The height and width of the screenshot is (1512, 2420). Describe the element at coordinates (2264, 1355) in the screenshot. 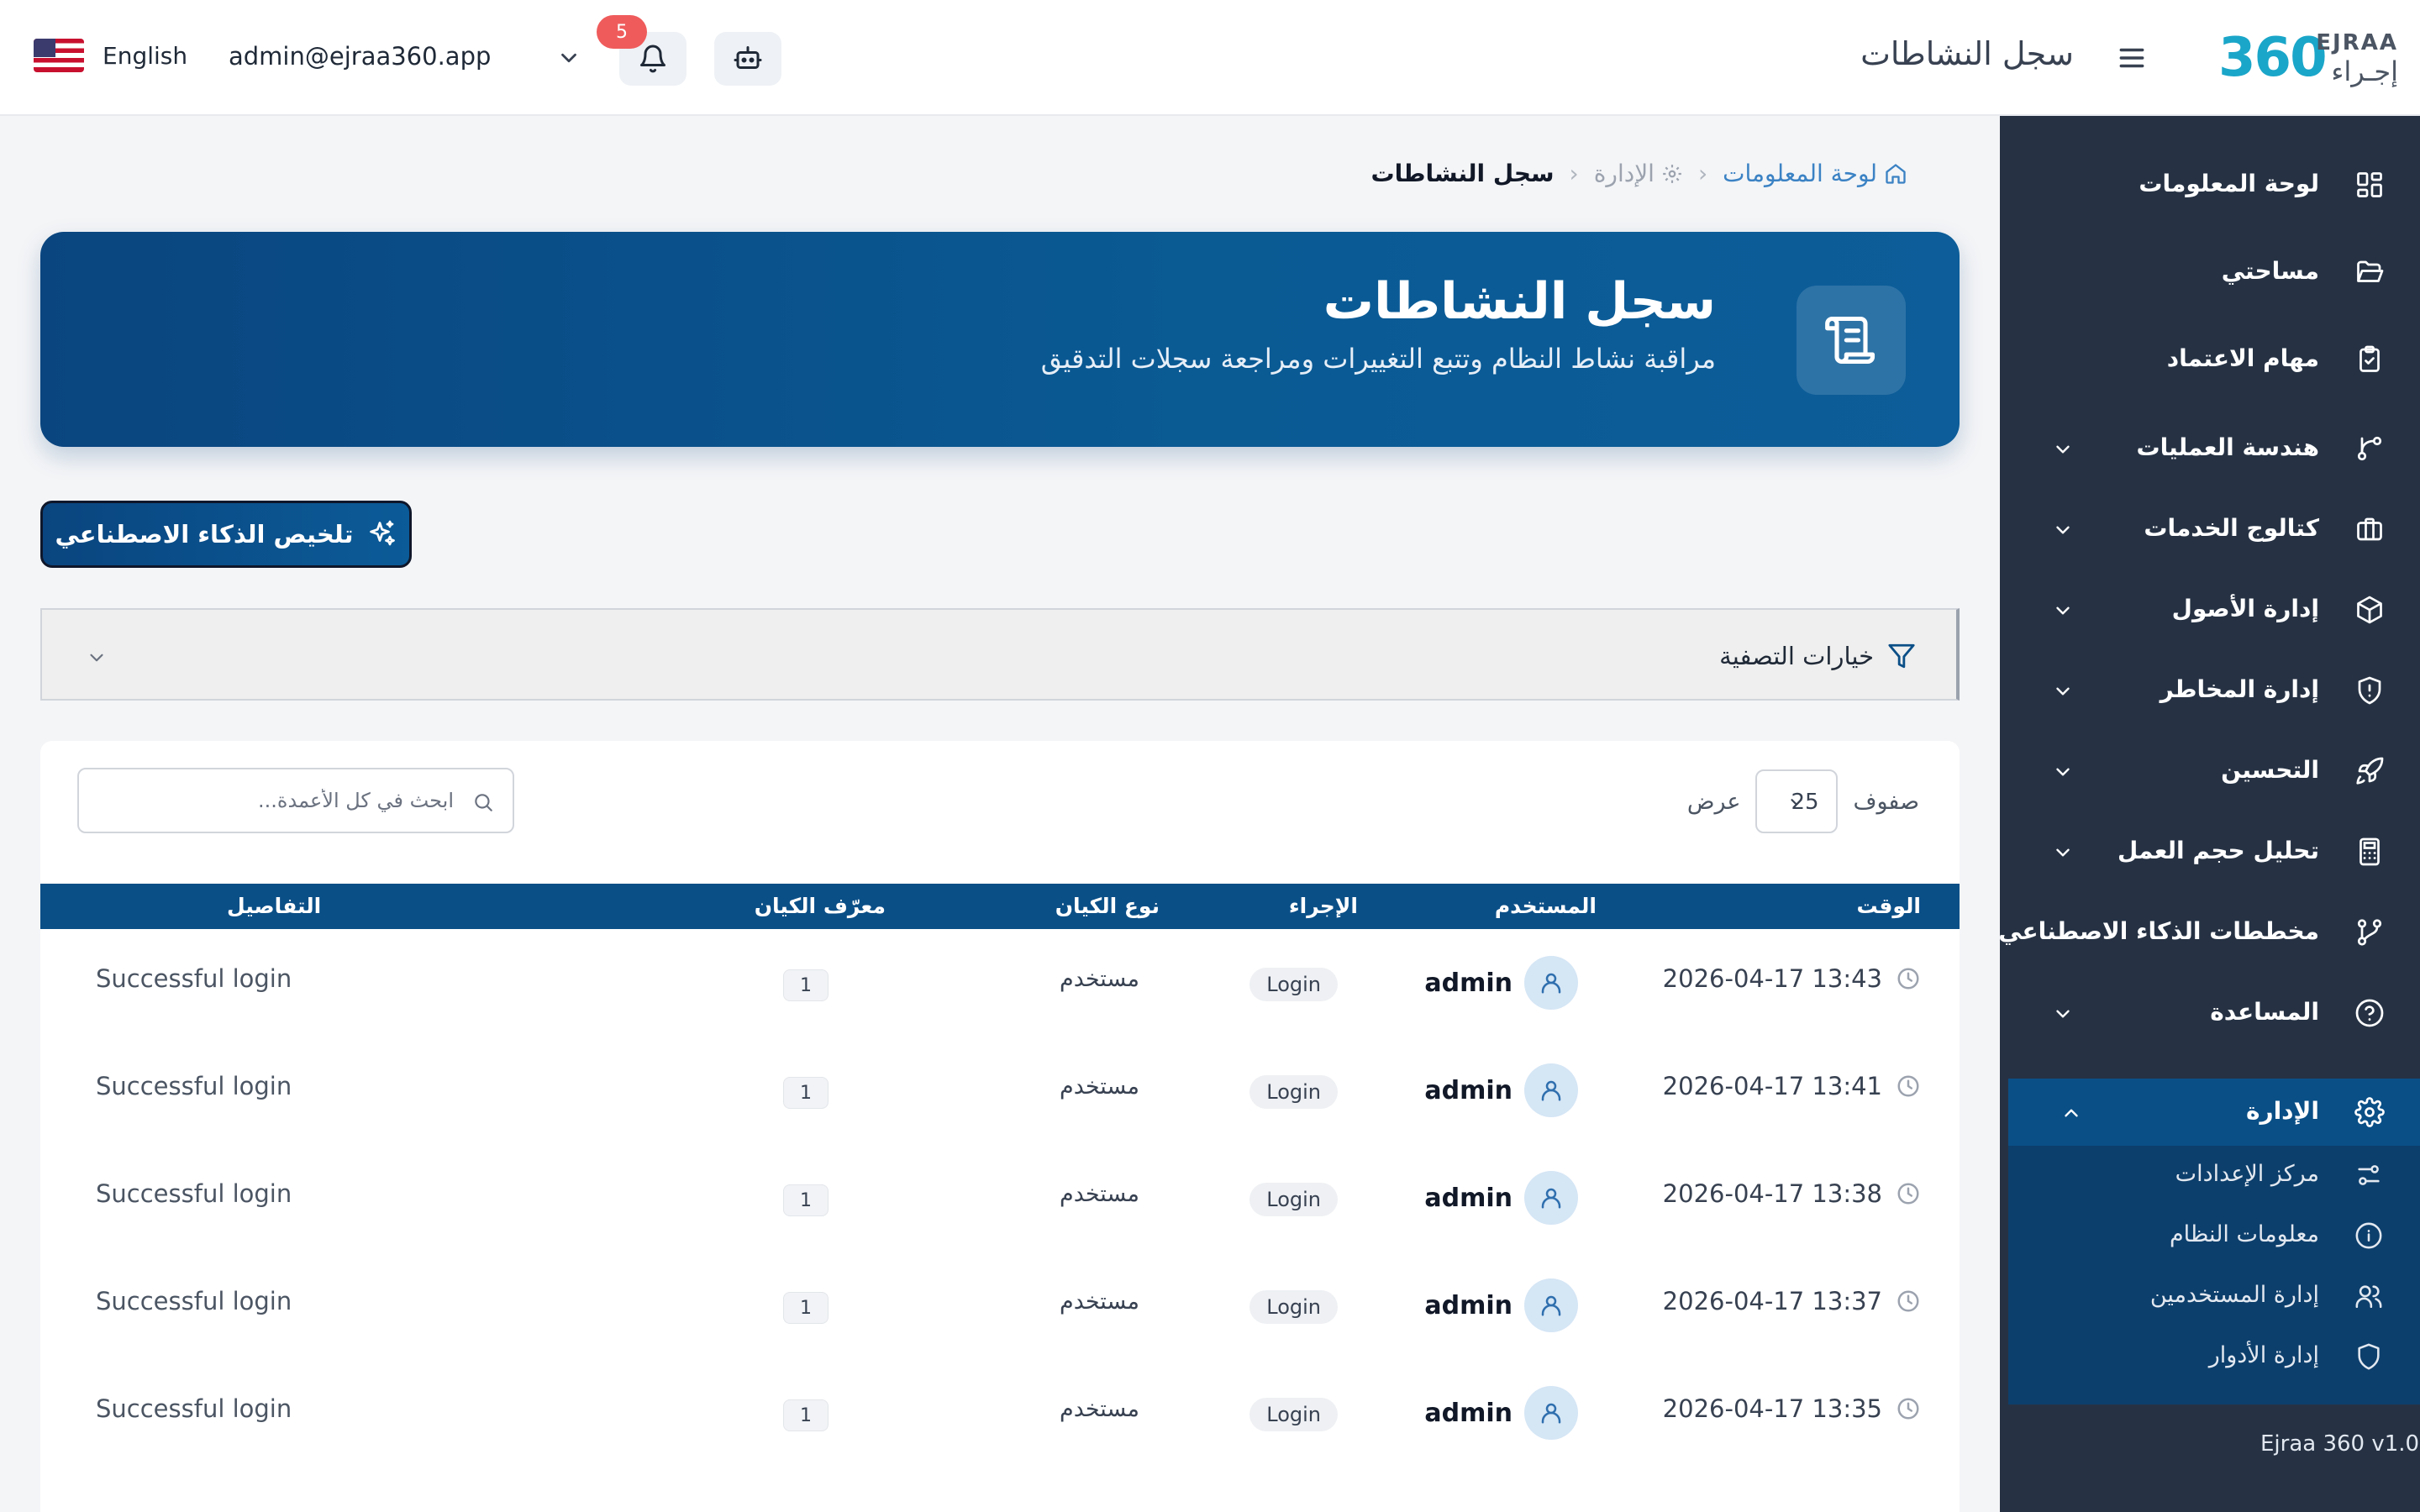

I see `submenu-item-label: إدارة الأدوار` at that location.